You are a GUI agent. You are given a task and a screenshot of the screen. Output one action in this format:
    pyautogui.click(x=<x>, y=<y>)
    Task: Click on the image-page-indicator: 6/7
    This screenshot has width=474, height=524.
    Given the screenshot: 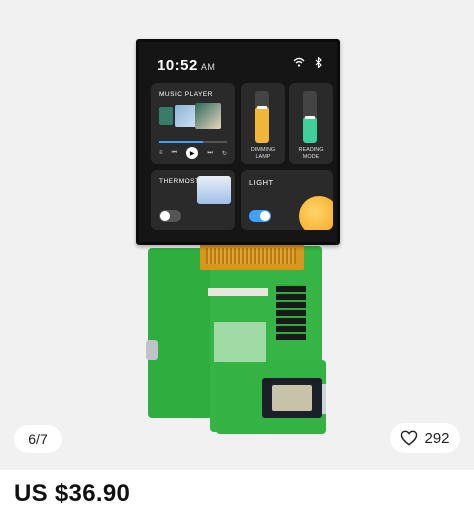 What is the action you would take?
    pyautogui.click(x=38, y=439)
    